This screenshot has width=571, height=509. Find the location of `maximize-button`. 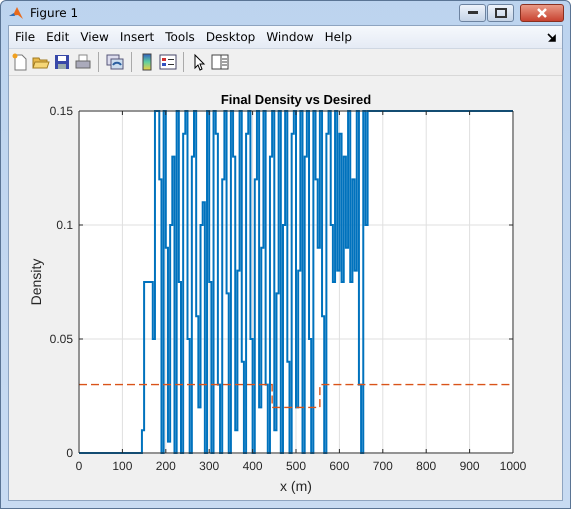

maximize-button is located at coordinates (500, 13).